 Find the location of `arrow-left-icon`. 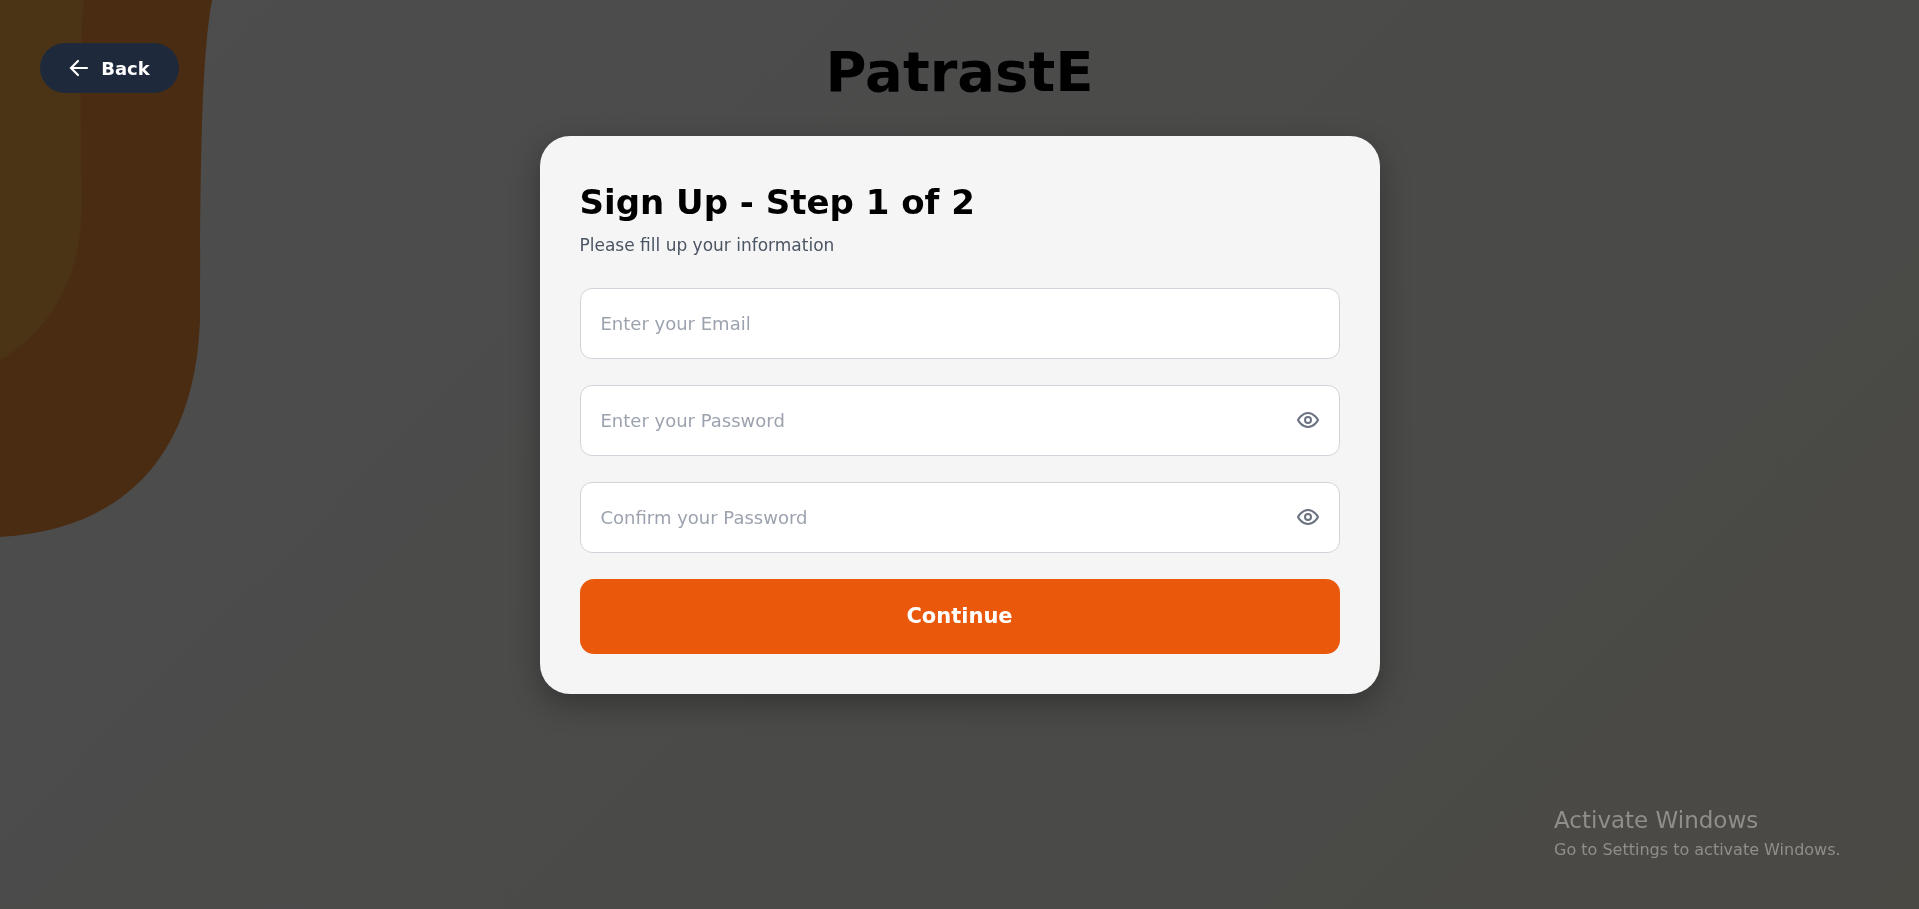

arrow-left-icon is located at coordinates (79, 68).